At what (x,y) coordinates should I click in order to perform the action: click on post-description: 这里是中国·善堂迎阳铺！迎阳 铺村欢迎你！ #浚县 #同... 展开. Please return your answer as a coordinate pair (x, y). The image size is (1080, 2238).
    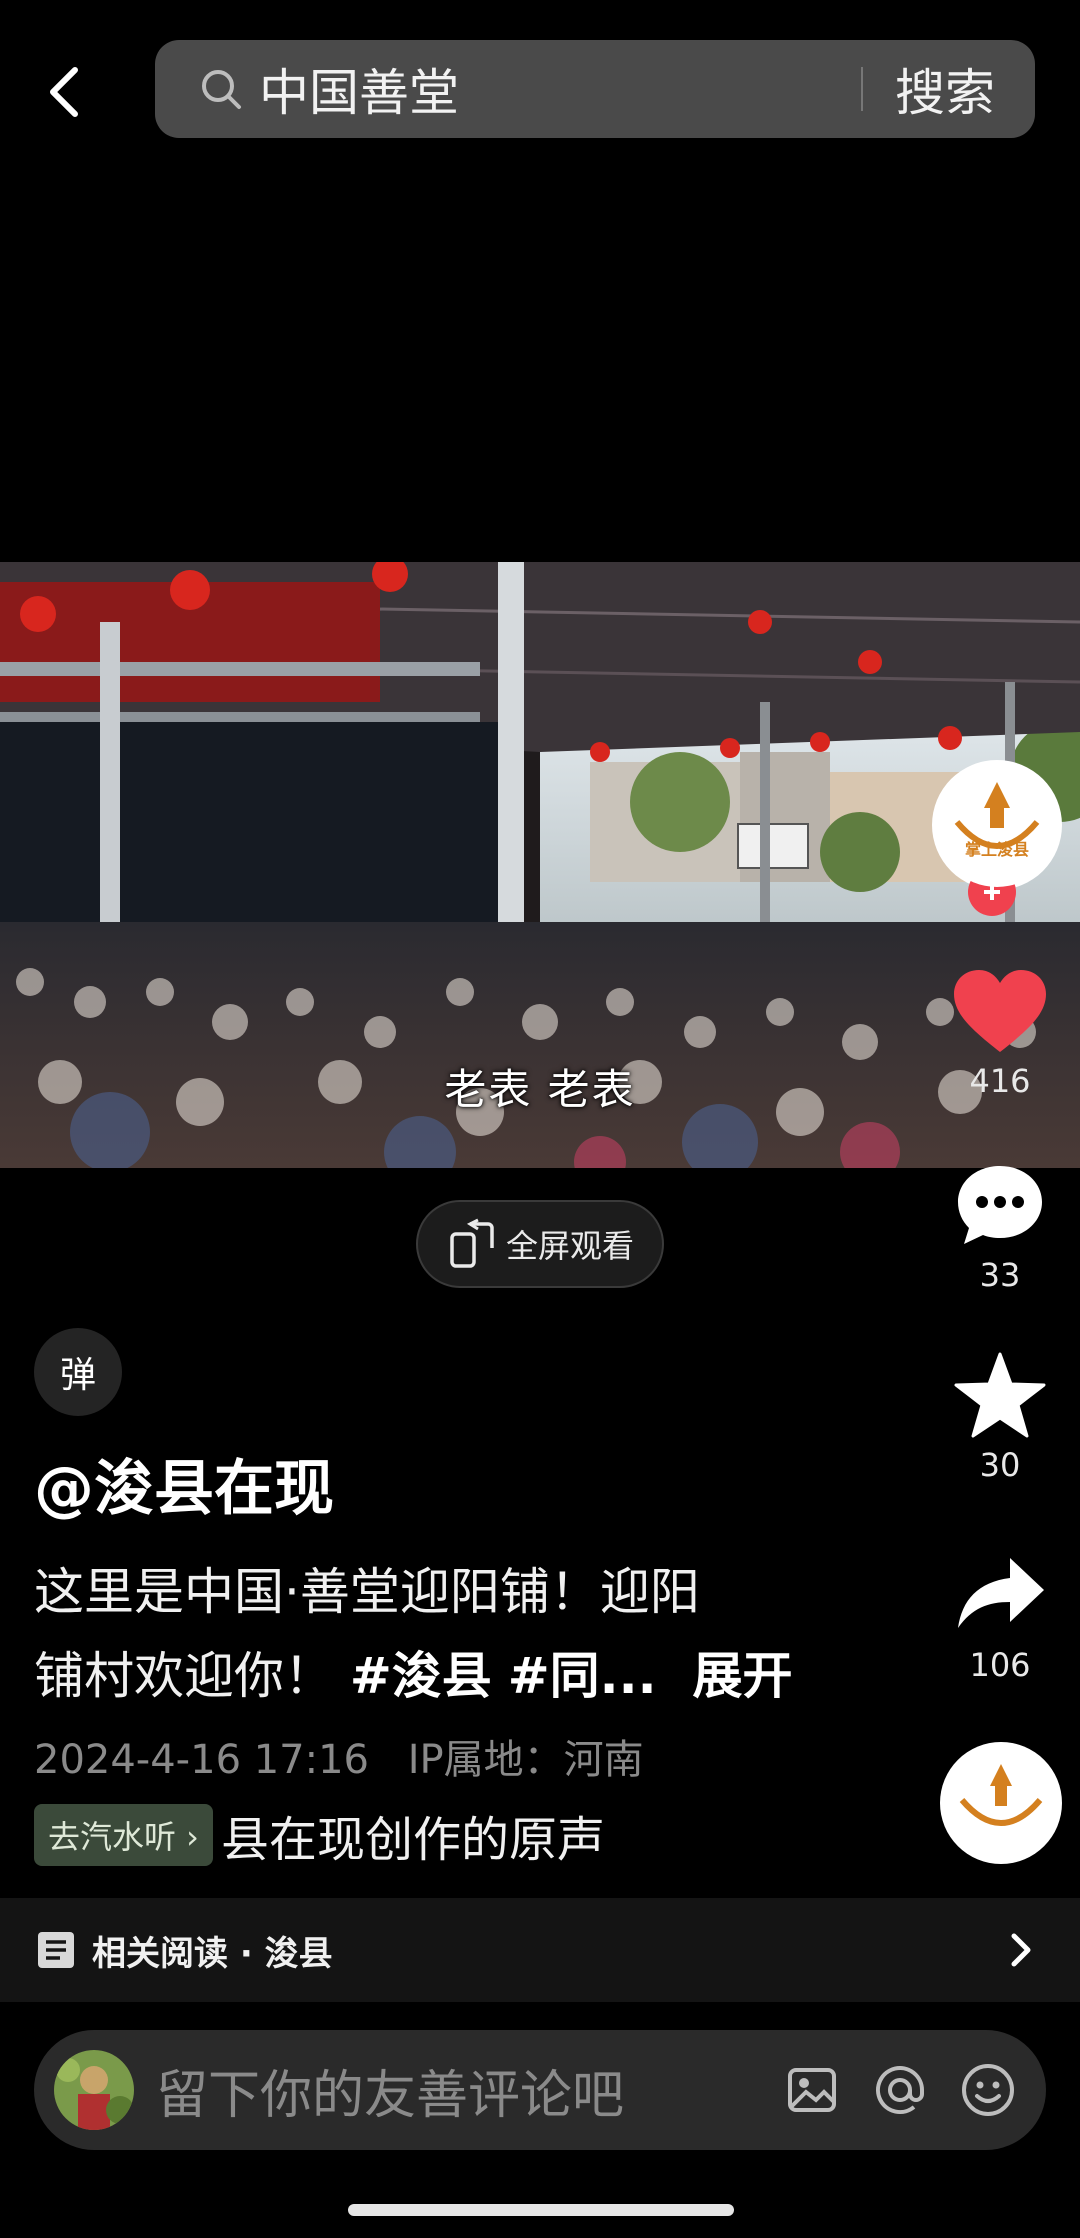
    Looking at the image, I should click on (424, 1634).